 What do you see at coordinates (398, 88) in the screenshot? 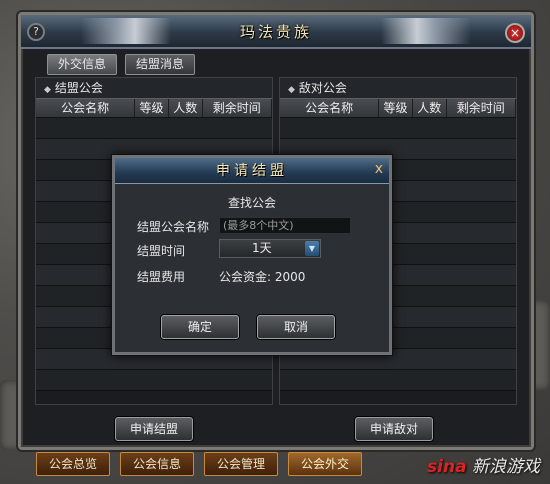
I see `enemy-guilds-heading: ◆ 敌对公会` at bounding box center [398, 88].